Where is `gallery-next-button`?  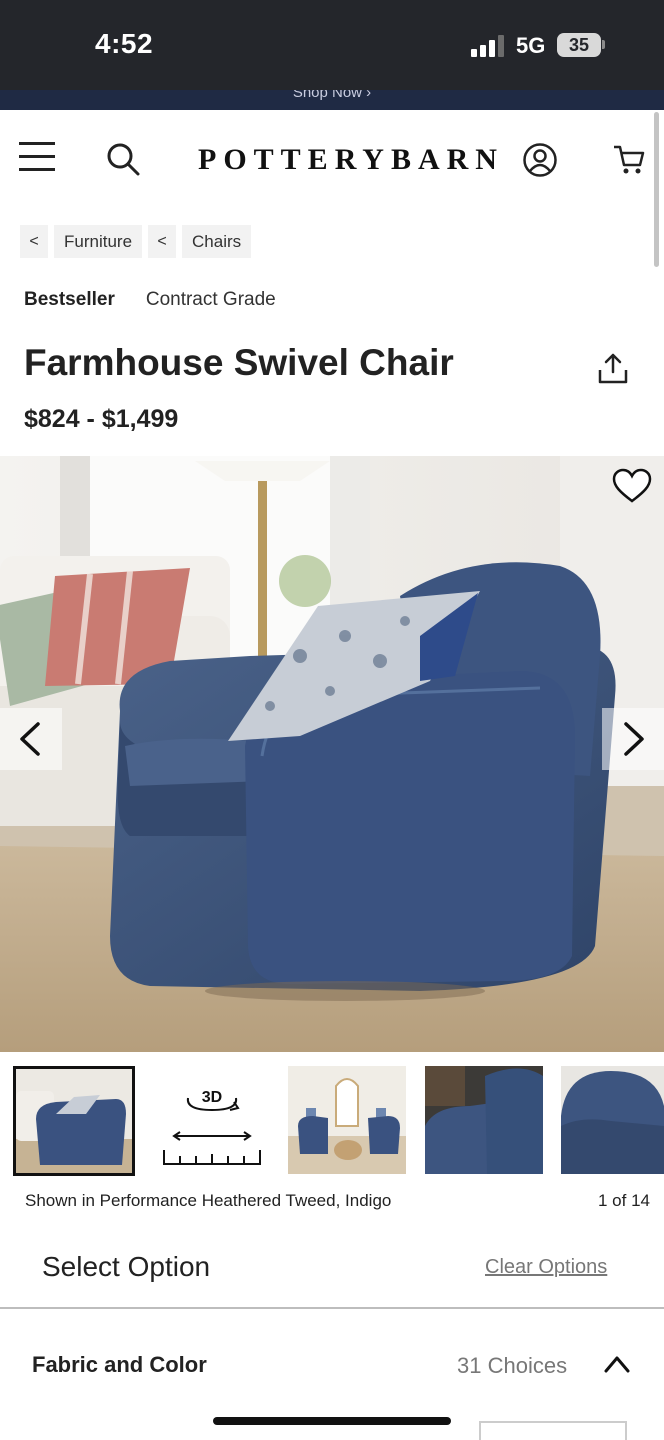
gallery-next-button is located at coordinates (633, 739).